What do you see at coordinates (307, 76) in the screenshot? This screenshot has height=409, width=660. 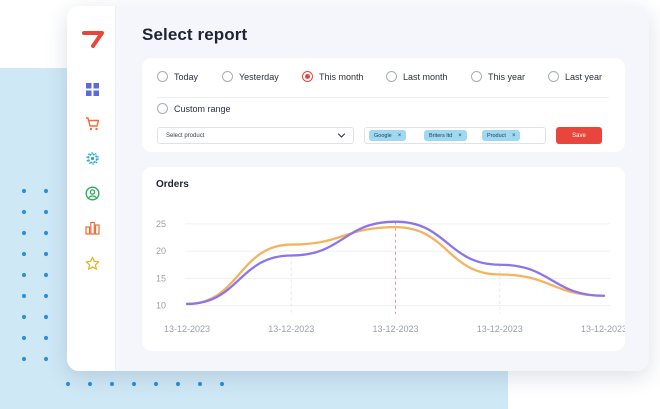 I see `radio-indicator-selected` at bounding box center [307, 76].